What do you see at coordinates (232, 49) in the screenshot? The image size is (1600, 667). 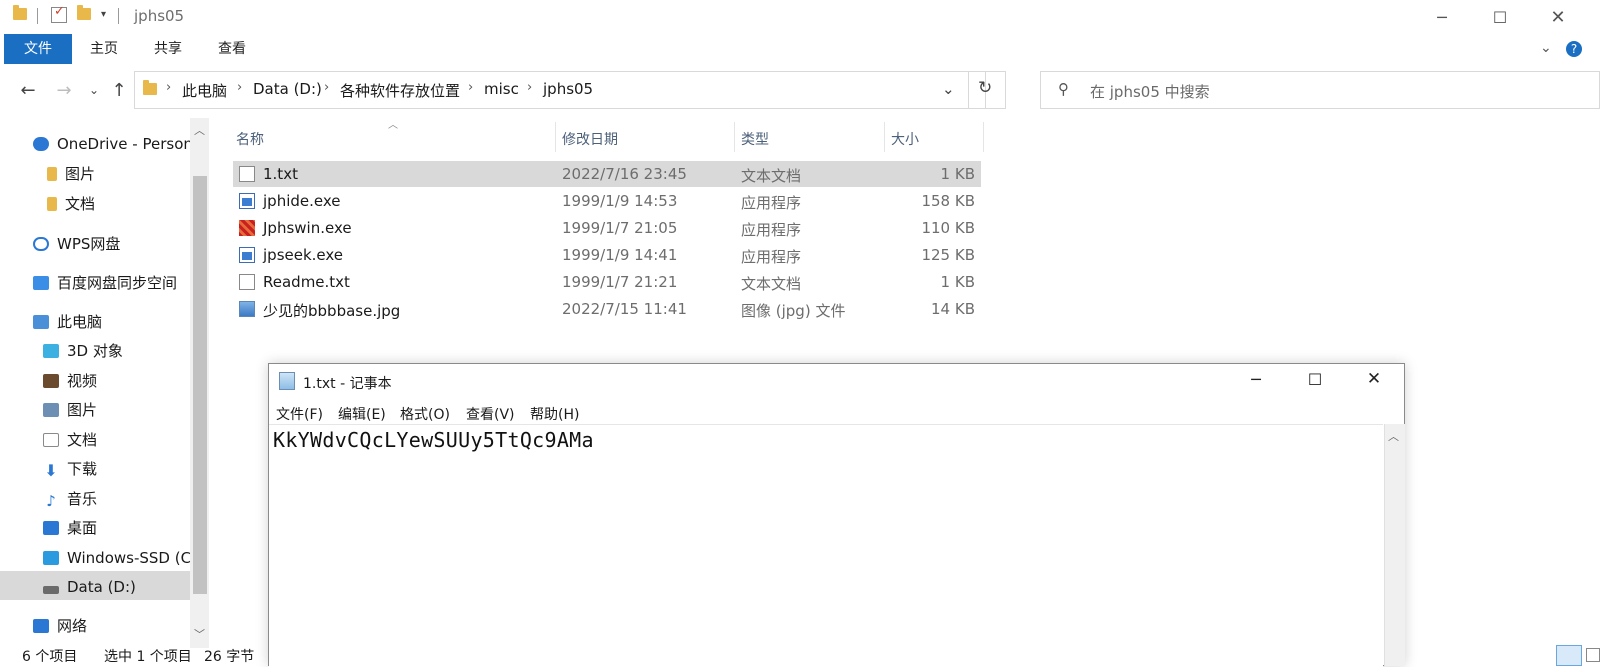 I see `tab-view: 查看` at bounding box center [232, 49].